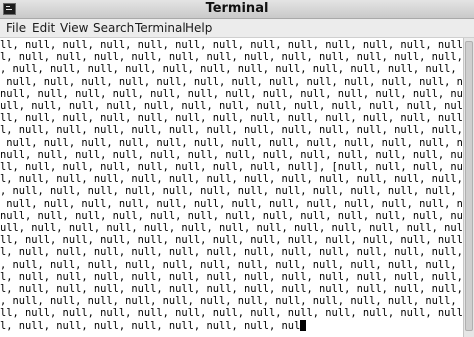  I want to click on menu-help: Help, so click(198, 28).